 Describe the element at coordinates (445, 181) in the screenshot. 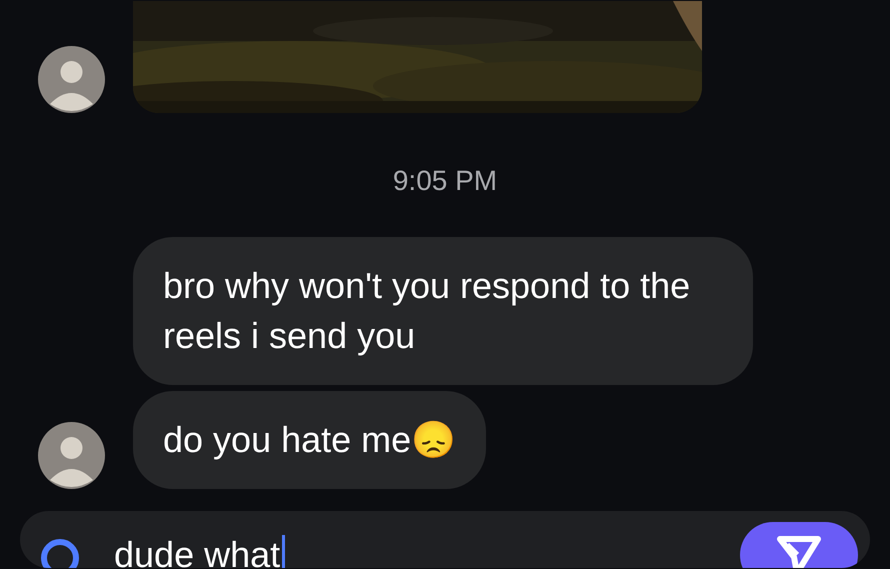

I see `timestamp: 9:05 PM` at that location.